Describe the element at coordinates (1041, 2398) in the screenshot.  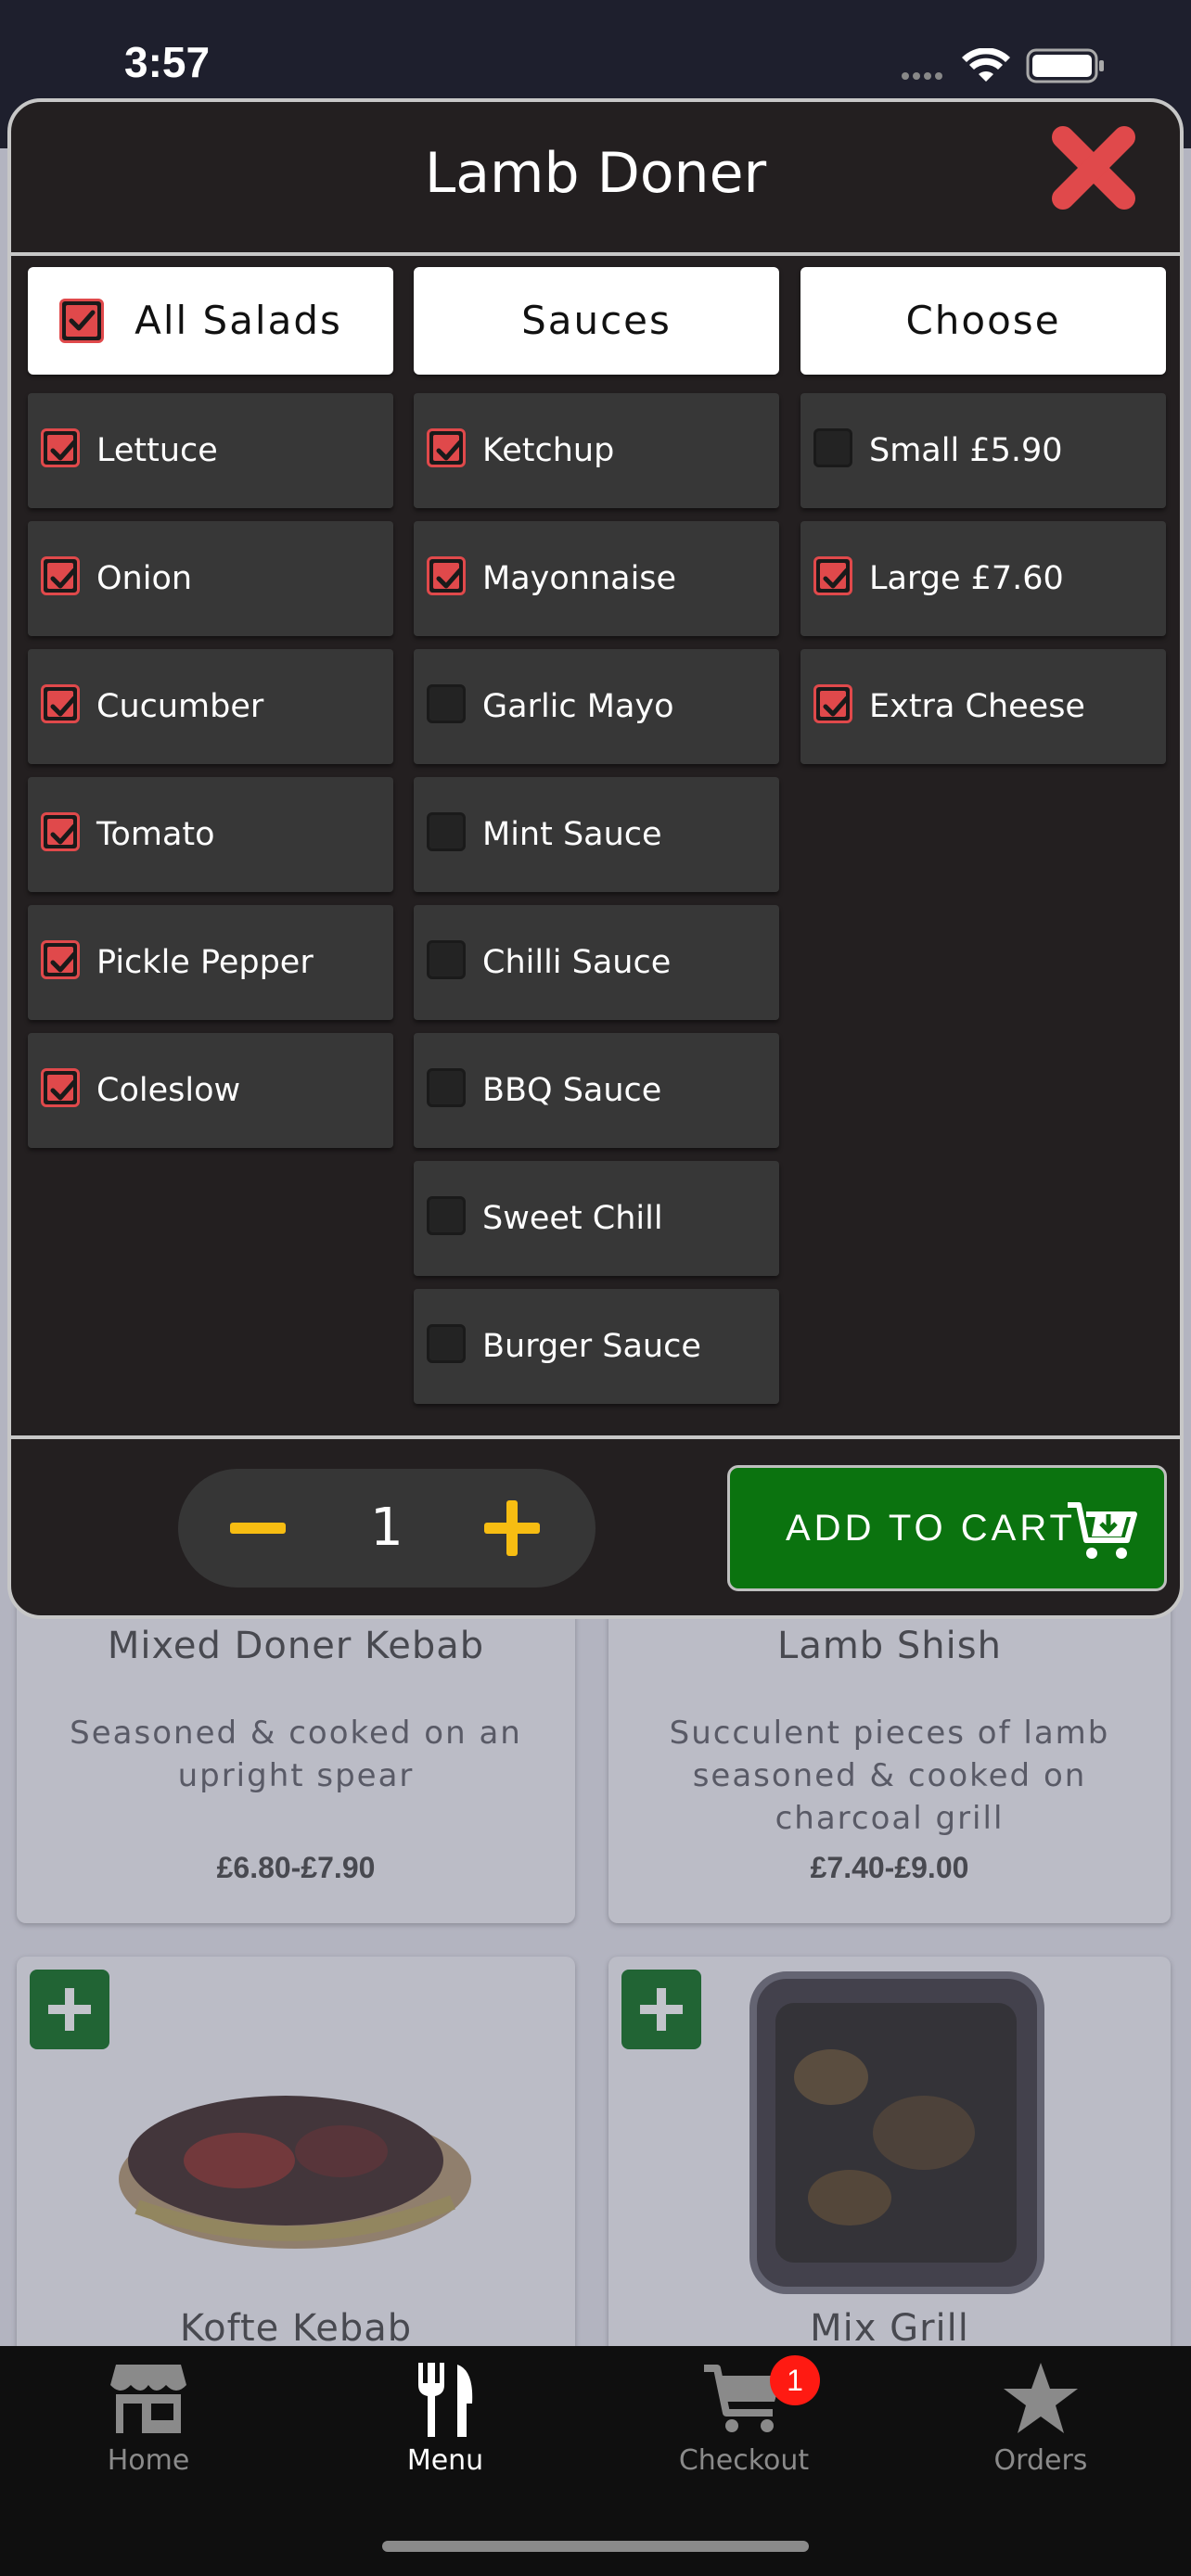
I see `star-icon` at that location.